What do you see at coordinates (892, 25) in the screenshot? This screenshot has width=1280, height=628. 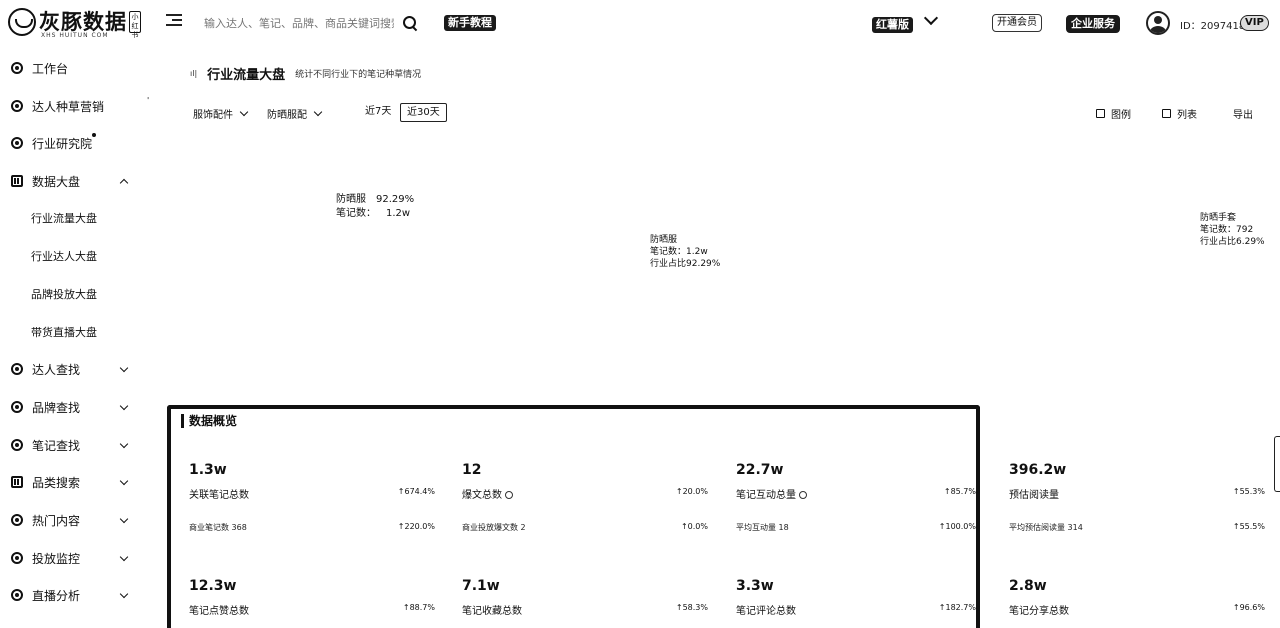 I see `platform-switch: 红薯版` at bounding box center [892, 25].